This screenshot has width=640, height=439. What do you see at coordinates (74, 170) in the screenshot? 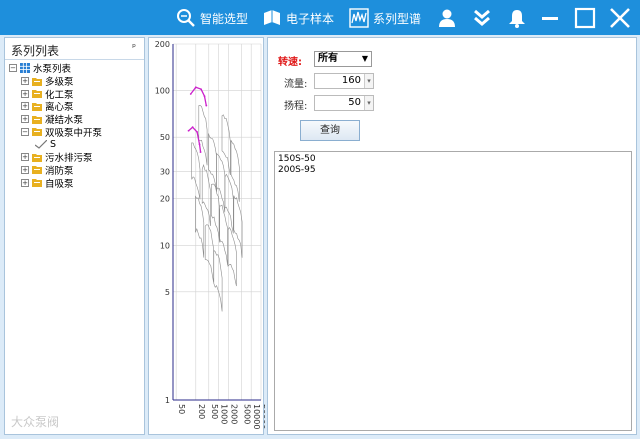
I see `tree-item: + 消防泵` at bounding box center [74, 170].